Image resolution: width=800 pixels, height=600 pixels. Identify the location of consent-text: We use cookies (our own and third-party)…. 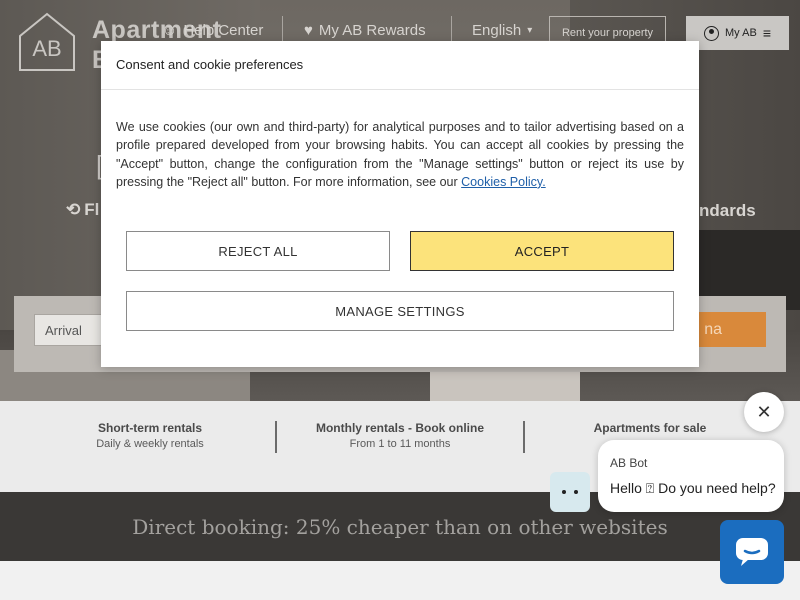
(400, 154).